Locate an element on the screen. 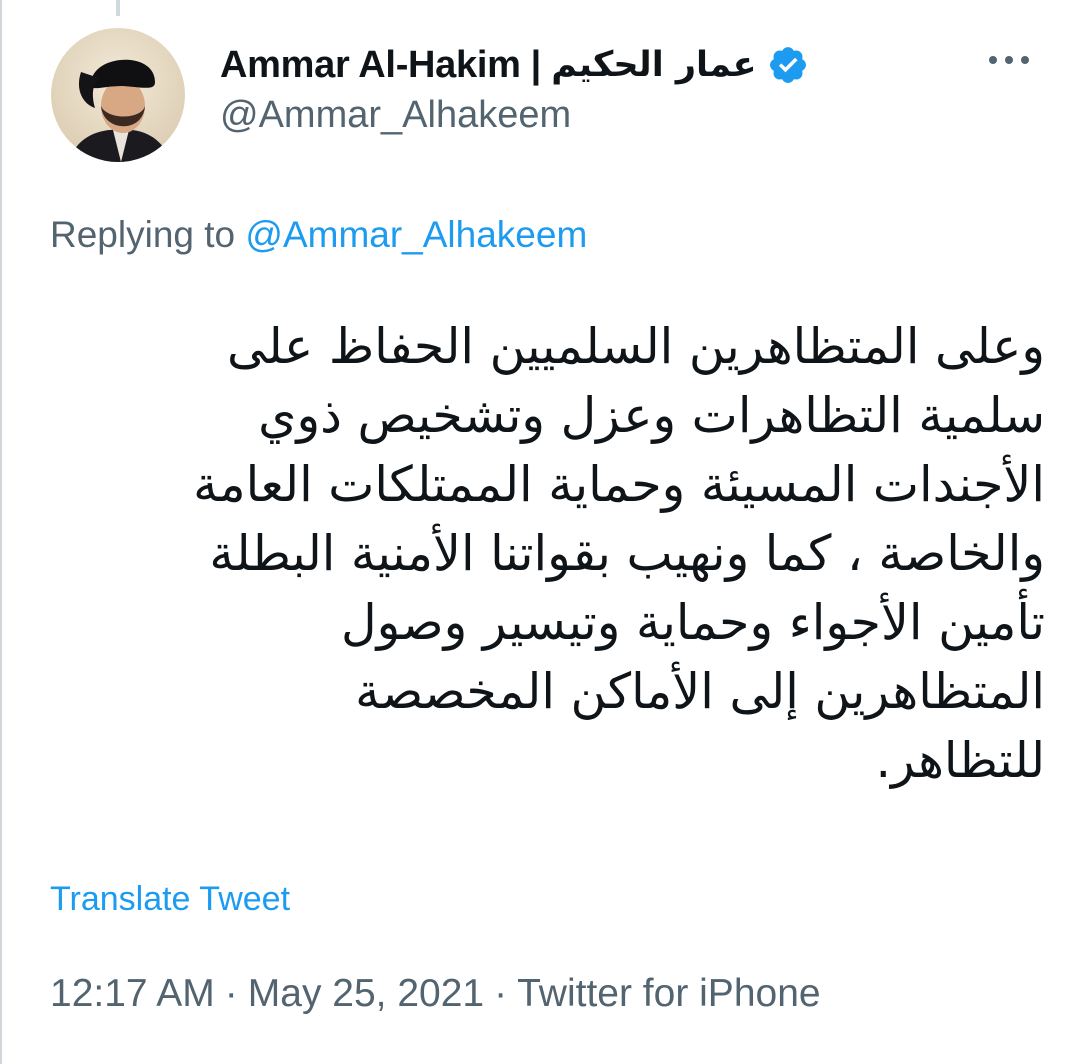  replying-to: Replying to @Ammar_Alhakeem is located at coordinates (318, 235).